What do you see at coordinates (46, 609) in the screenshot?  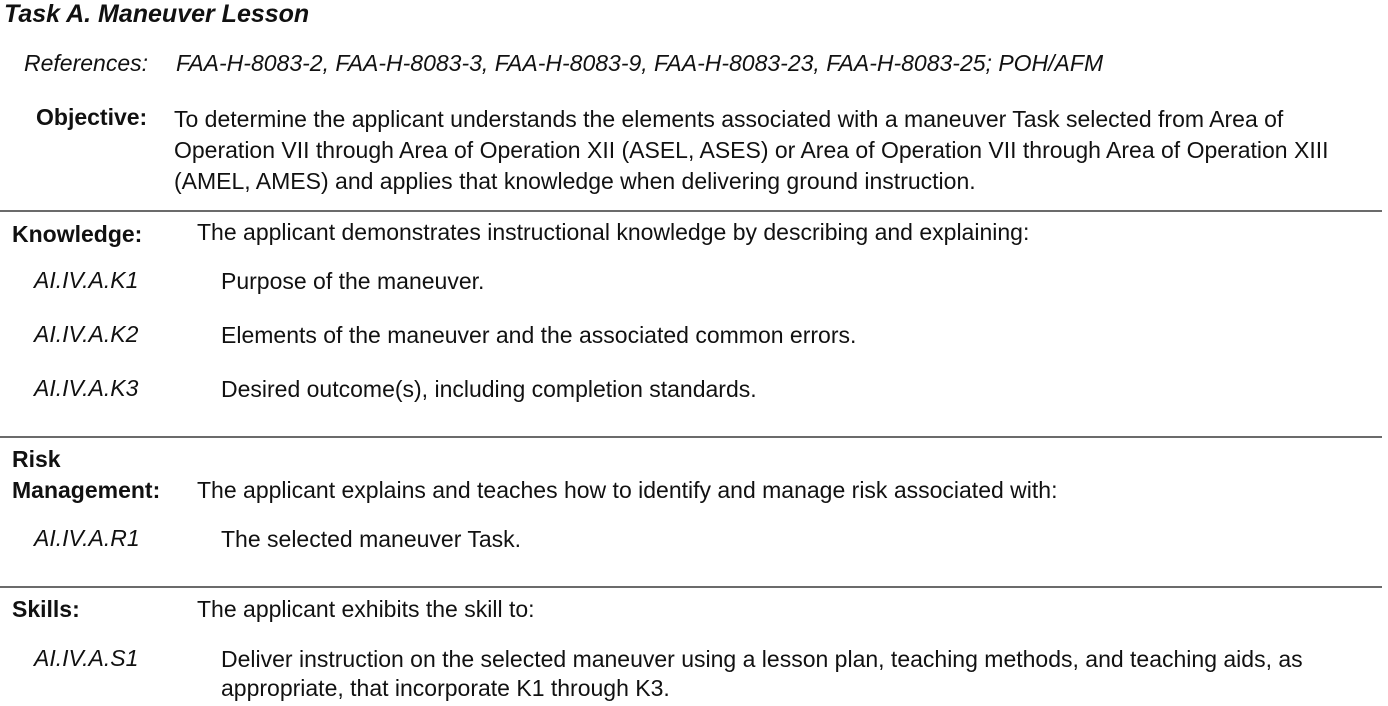 I see `skills-label: Skills:` at bounding box center [46, 609].